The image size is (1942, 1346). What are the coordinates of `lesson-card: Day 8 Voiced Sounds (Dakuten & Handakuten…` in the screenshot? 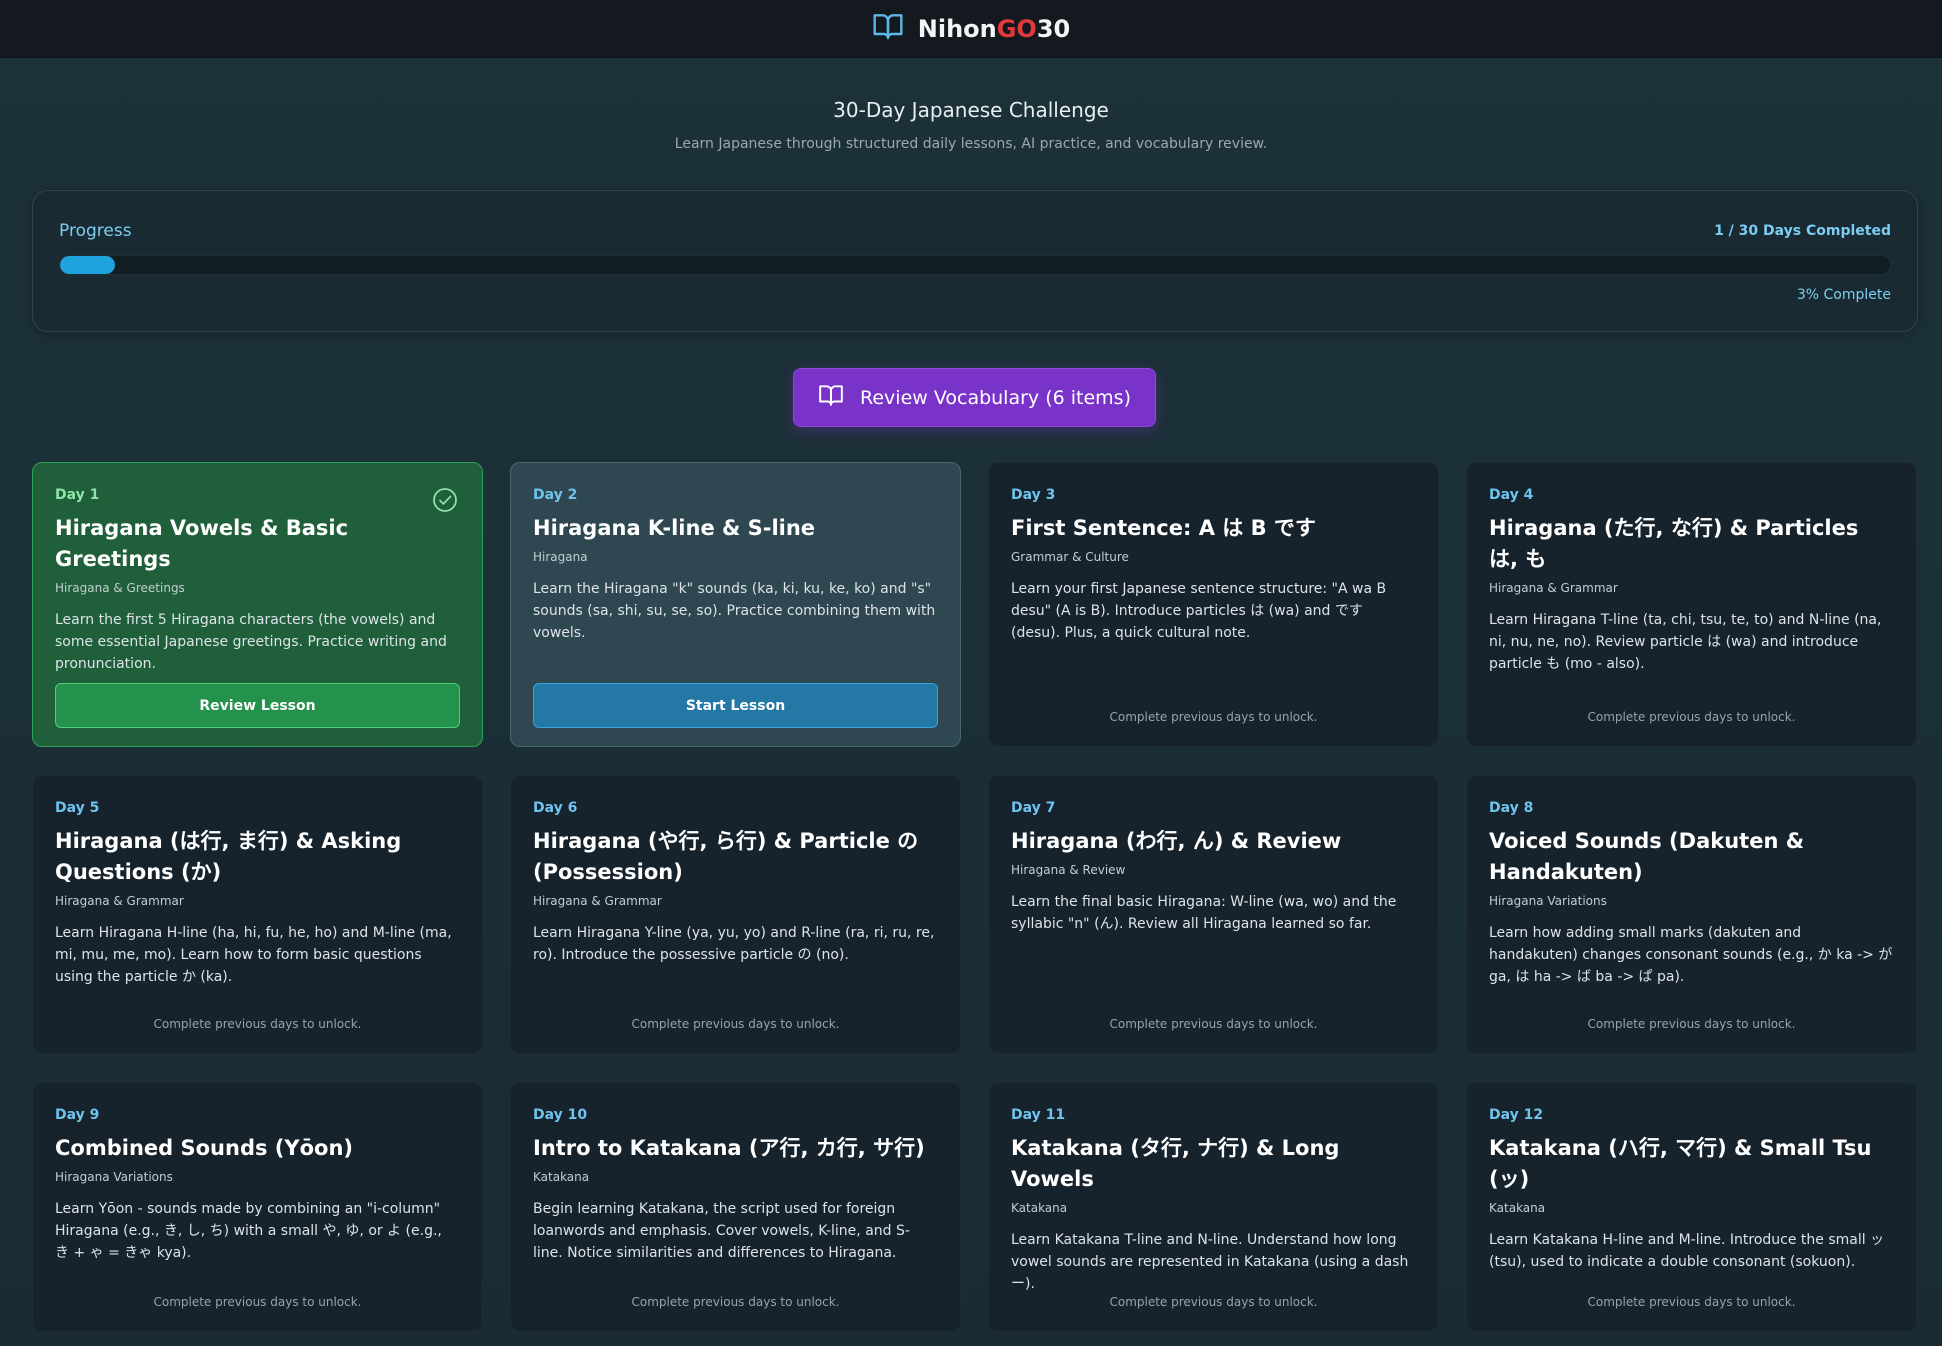 It's located at (1691, 914).